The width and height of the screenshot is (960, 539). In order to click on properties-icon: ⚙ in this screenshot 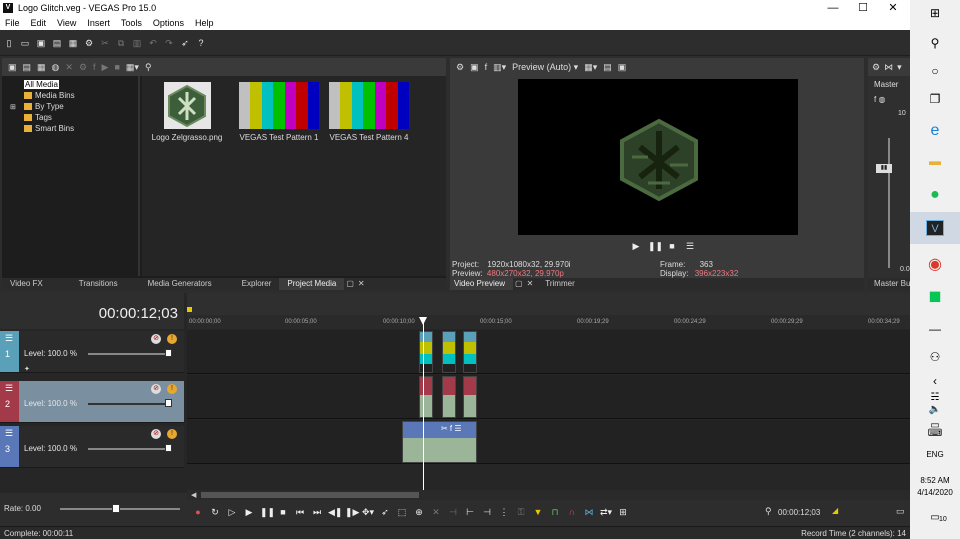, I will do `click(83, 67)`.